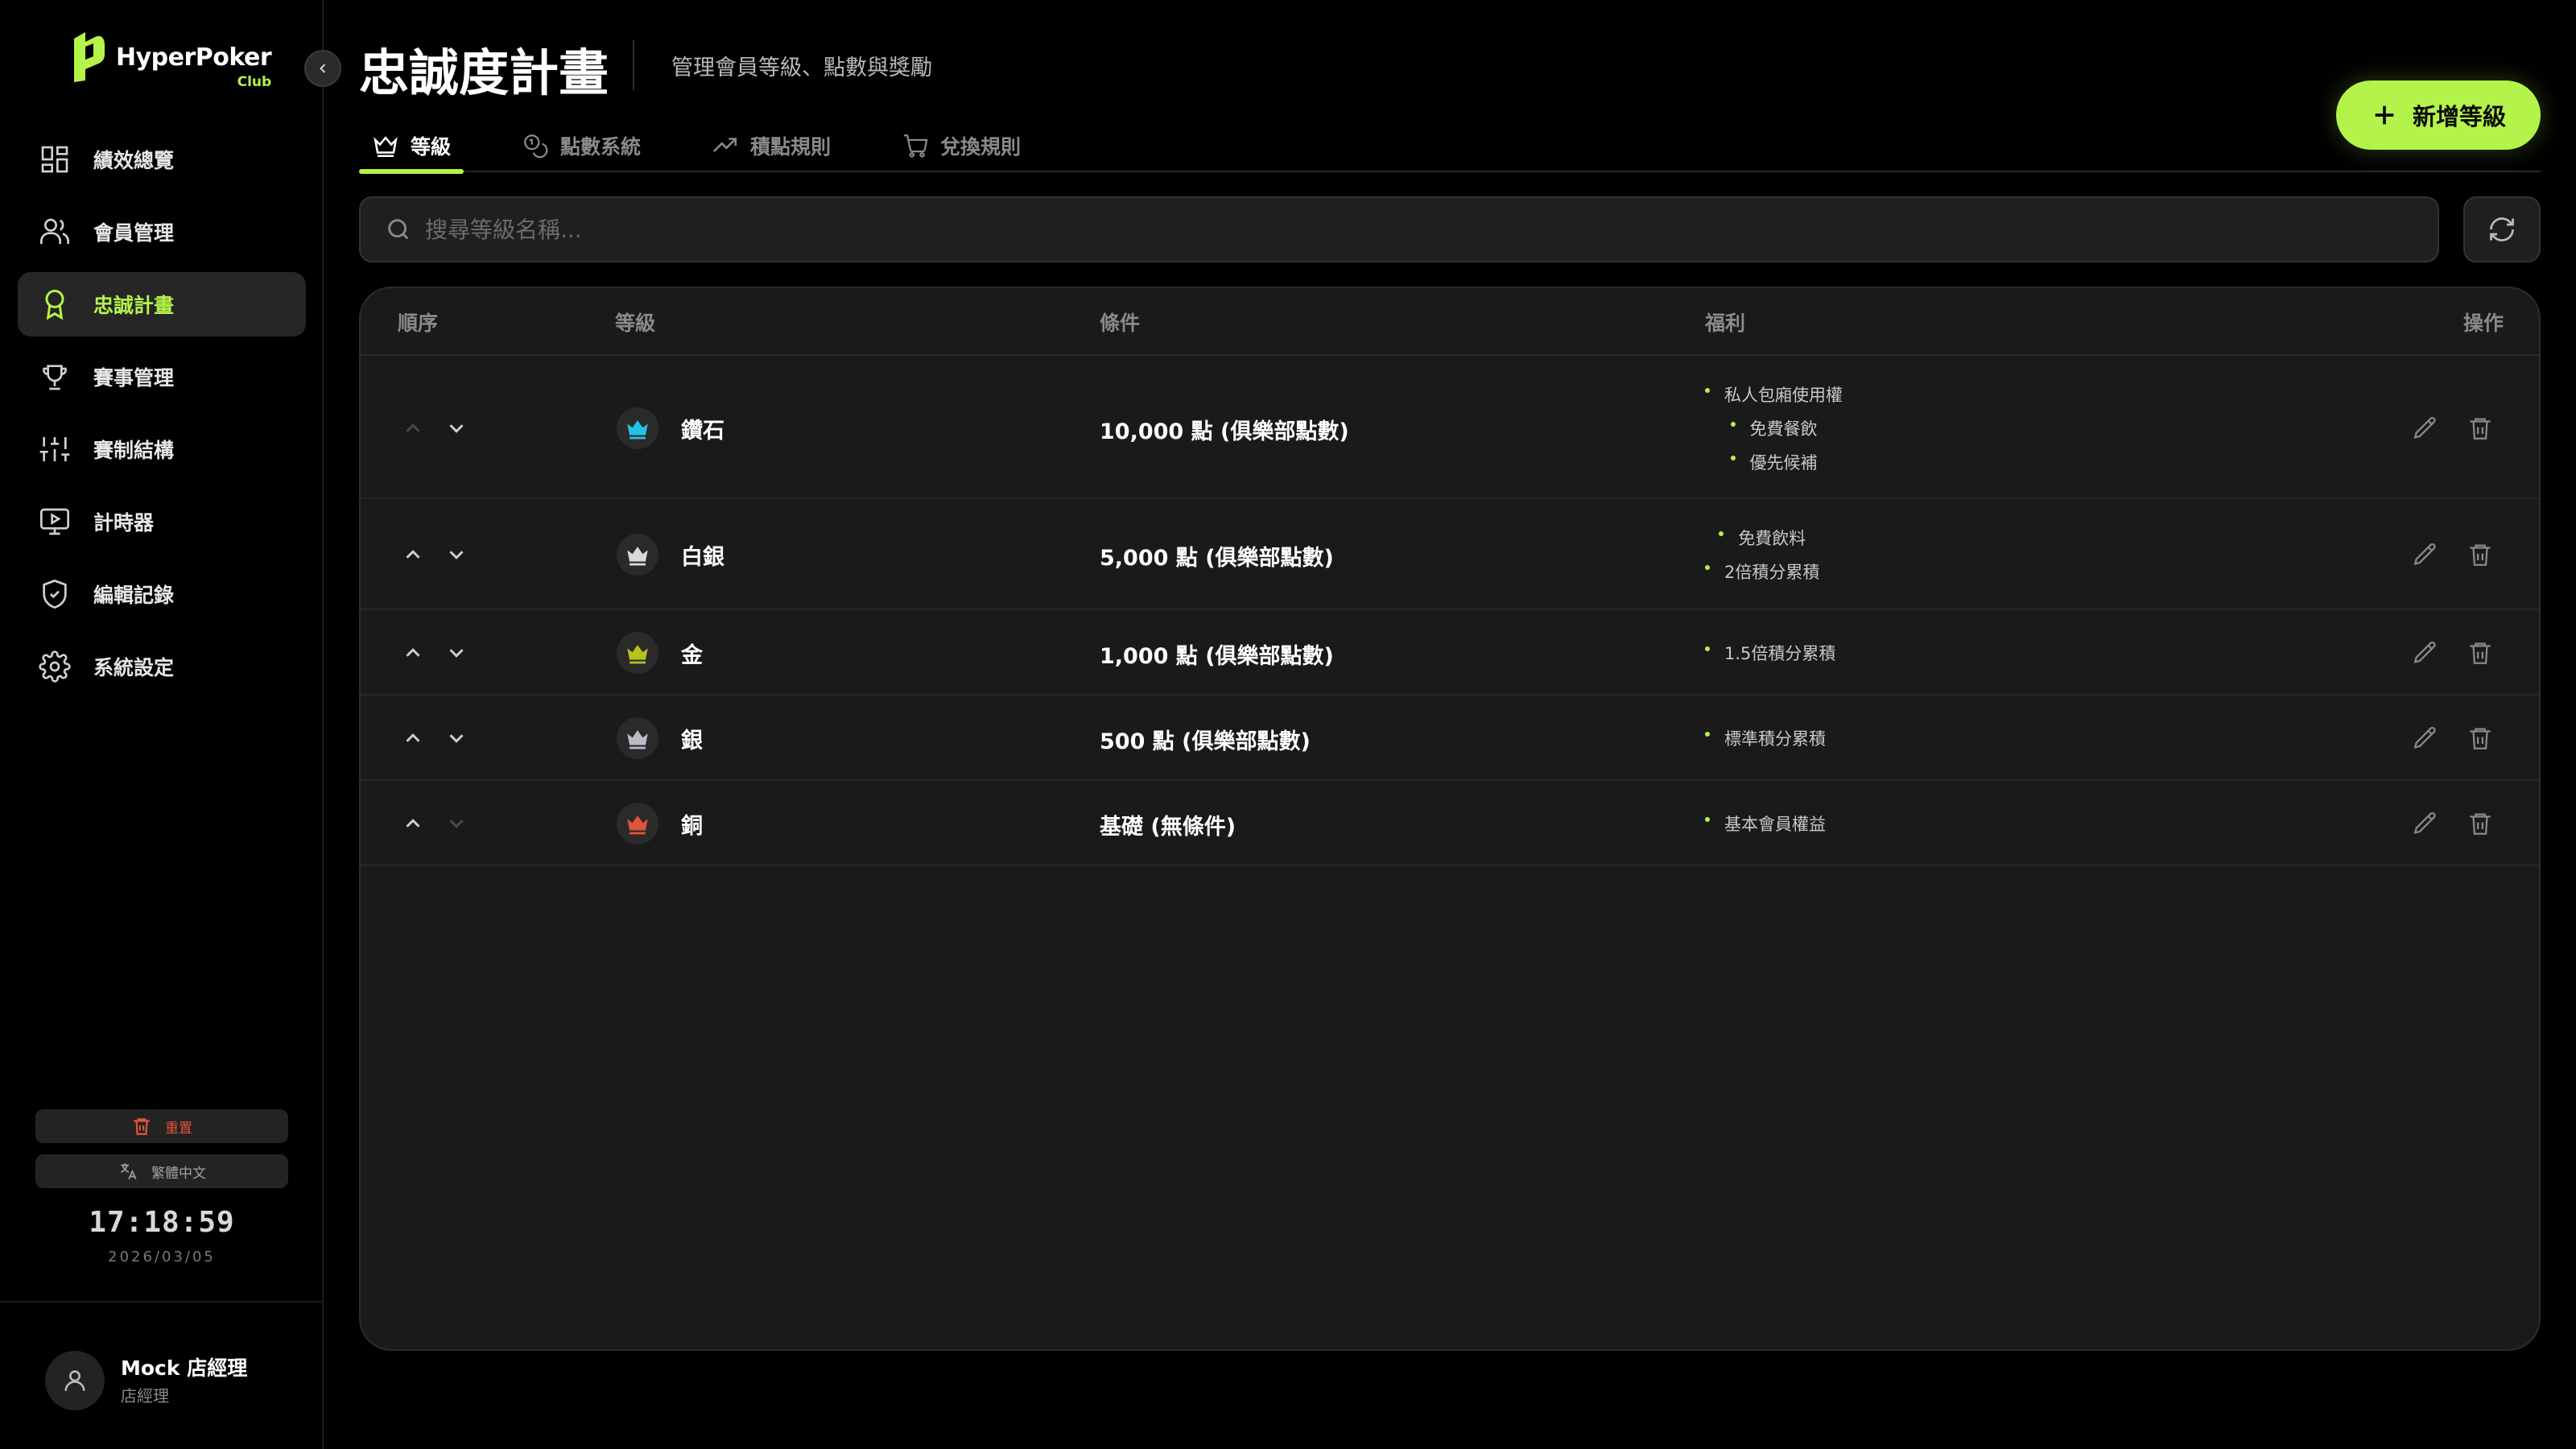 The height and width of the screenshot is (1449, 2576). What do you see at coordinates (162, 594) in the screenshot?
I see `sidebar-item-edit-log: 編輯記錄` at bounding box center [162, 594].